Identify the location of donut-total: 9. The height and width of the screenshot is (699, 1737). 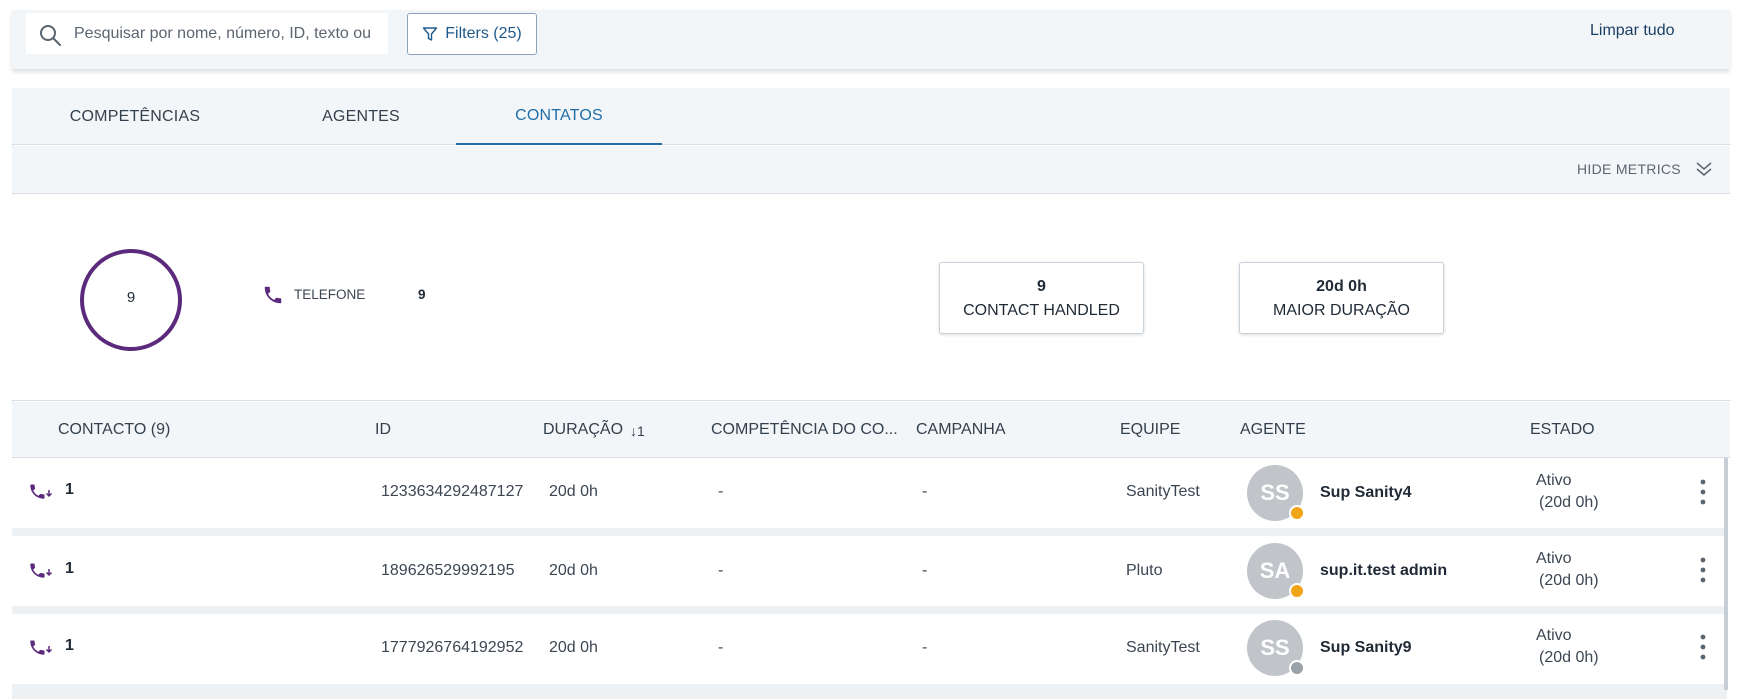
(131, 297).